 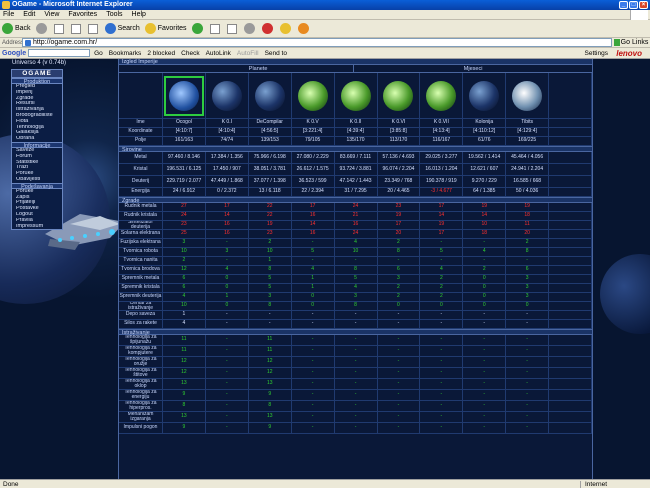 I want to click on table-cell: [4:39:4], so click(x=356, y=132).